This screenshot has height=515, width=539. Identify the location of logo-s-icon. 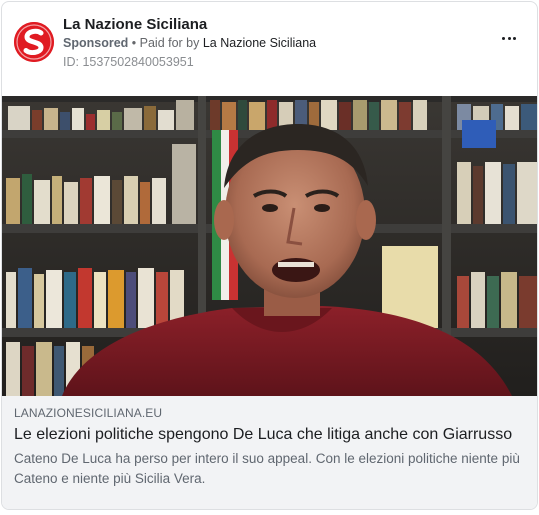
(34, 42).